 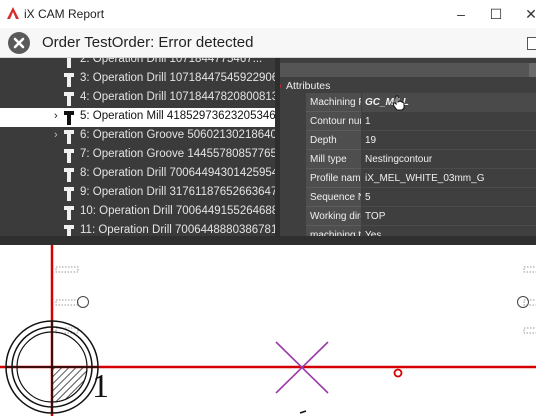 I want to click on attribute-key: Working dire, so click(x=333, y=216).